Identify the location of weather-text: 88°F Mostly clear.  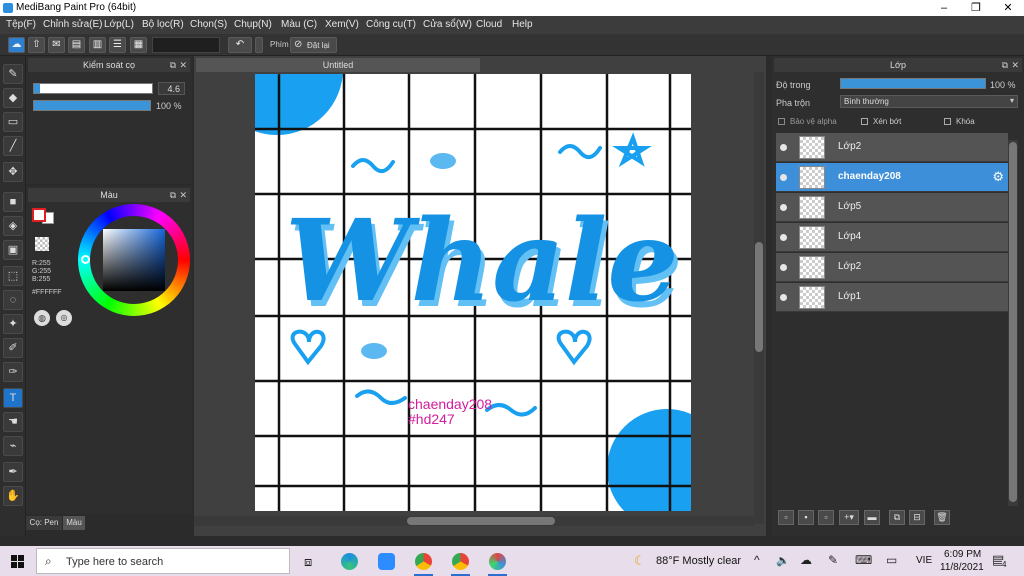
(698, 561).